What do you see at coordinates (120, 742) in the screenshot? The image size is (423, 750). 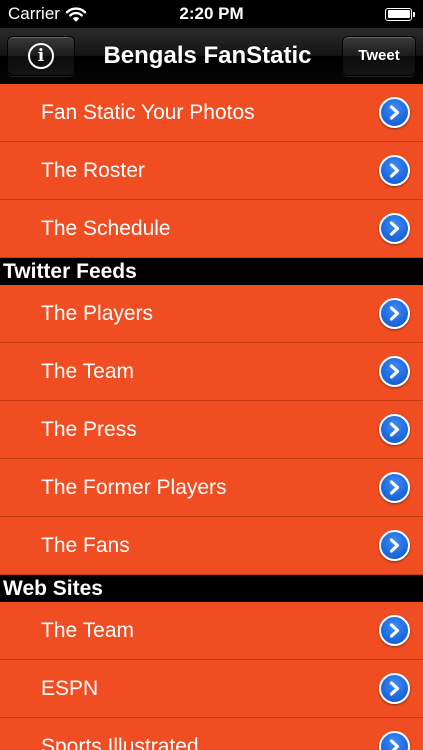 I see `list-item-label: Sports Illustrated` at bounding box center [120, 742].